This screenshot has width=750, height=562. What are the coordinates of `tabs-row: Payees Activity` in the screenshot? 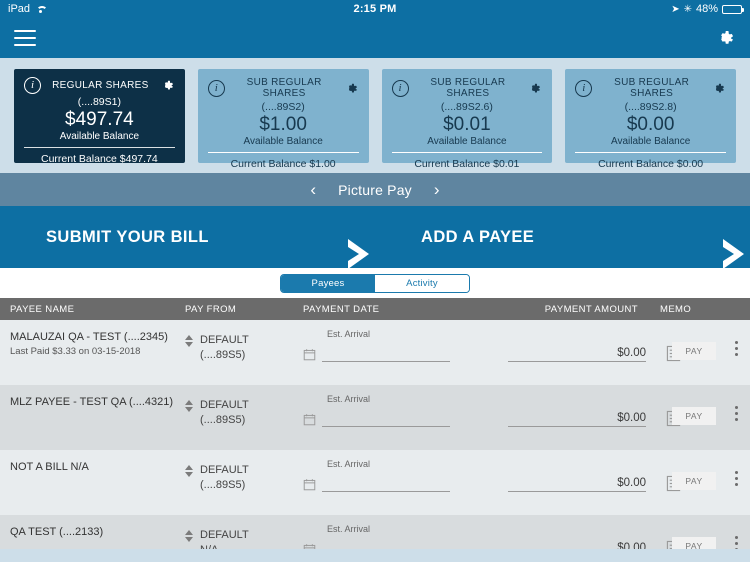 It's located at (375, 283).